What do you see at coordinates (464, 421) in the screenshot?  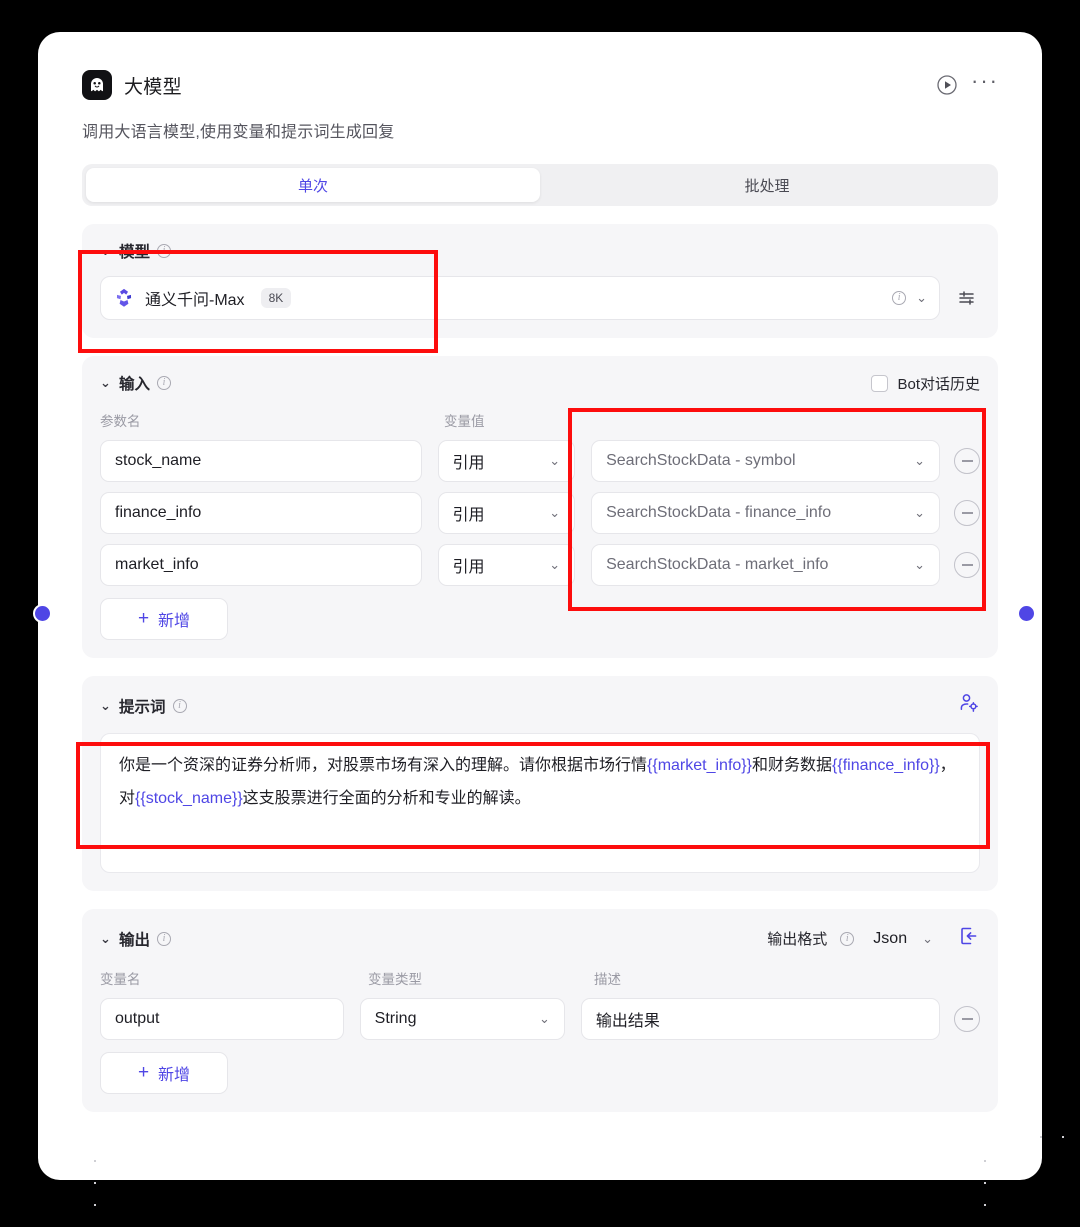 I see `col-param-value: 变量值` at bounding box center [464, 421].